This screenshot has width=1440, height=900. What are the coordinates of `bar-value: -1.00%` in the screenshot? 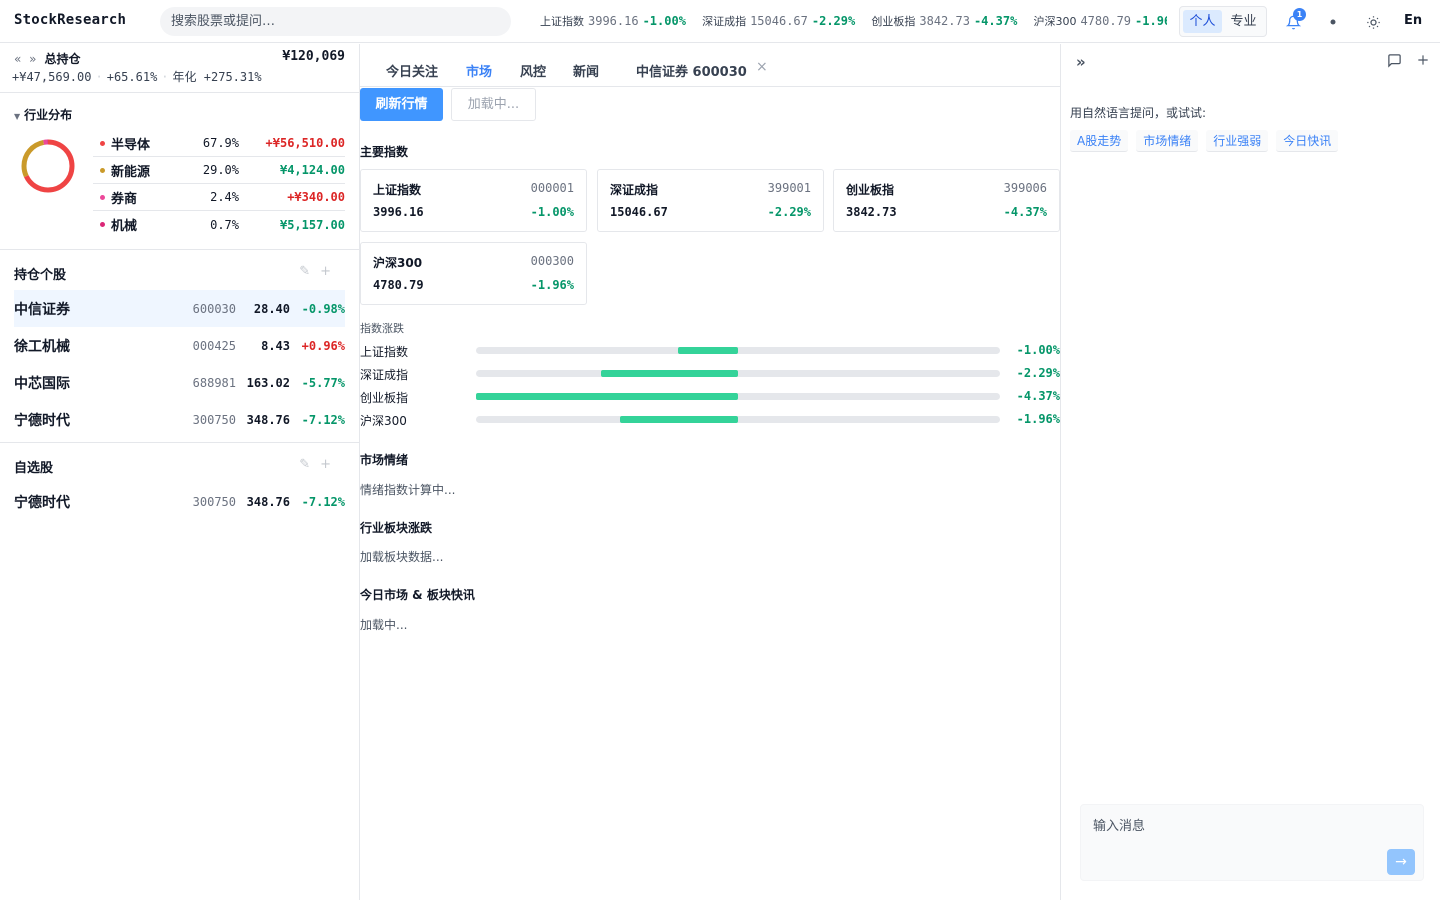 It's located at (1038, 350).